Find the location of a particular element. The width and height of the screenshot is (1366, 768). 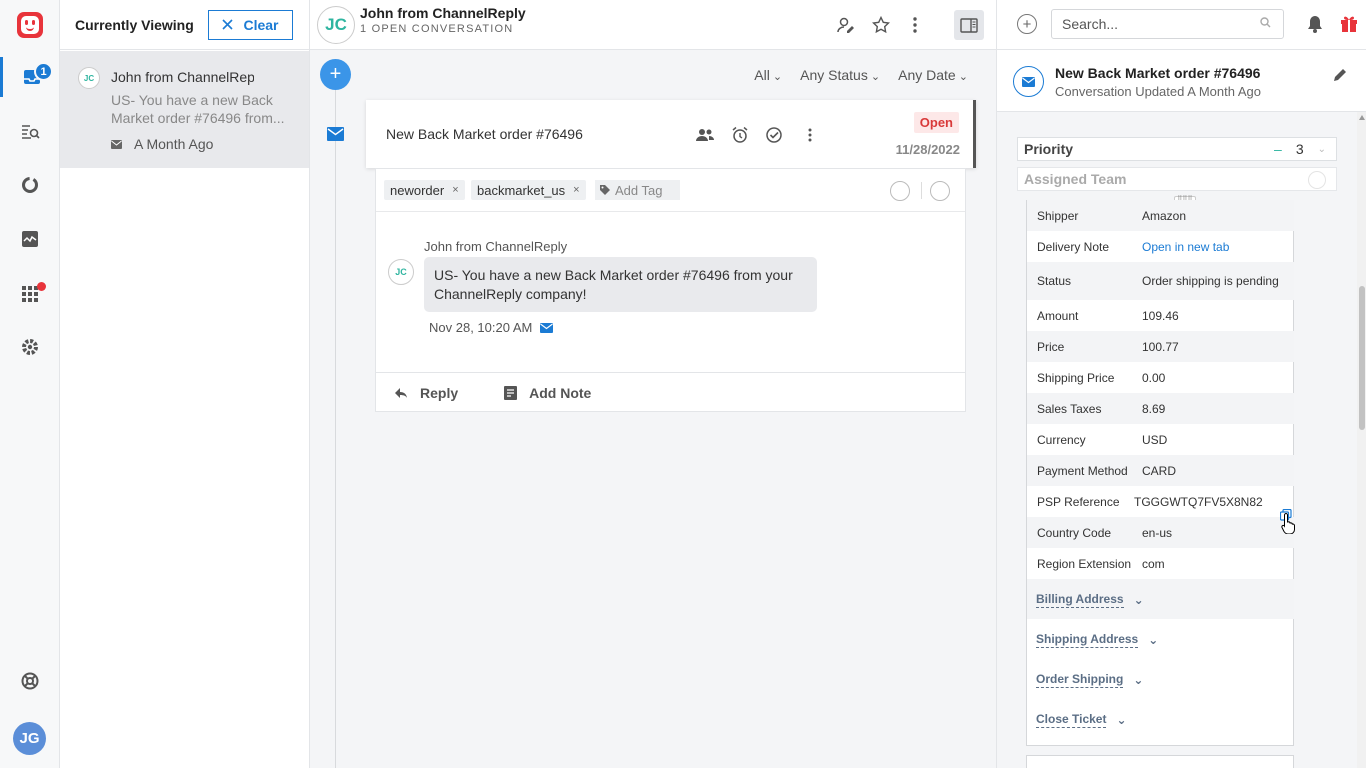

reports-nav is located at coordinates (30, 185).